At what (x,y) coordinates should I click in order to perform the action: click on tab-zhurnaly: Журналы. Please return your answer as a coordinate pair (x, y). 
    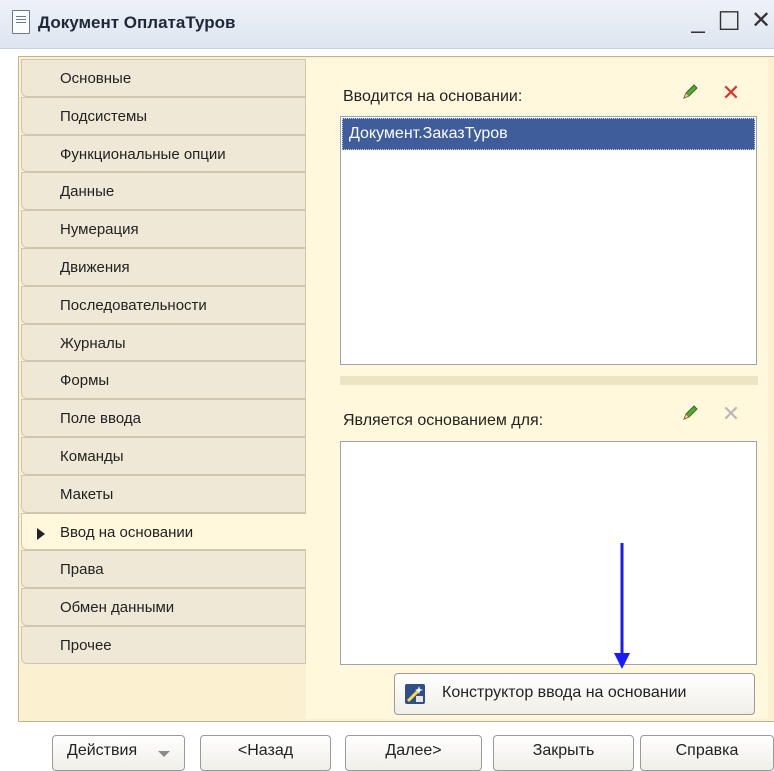
    Looking at the image, I should click on (163, 342).